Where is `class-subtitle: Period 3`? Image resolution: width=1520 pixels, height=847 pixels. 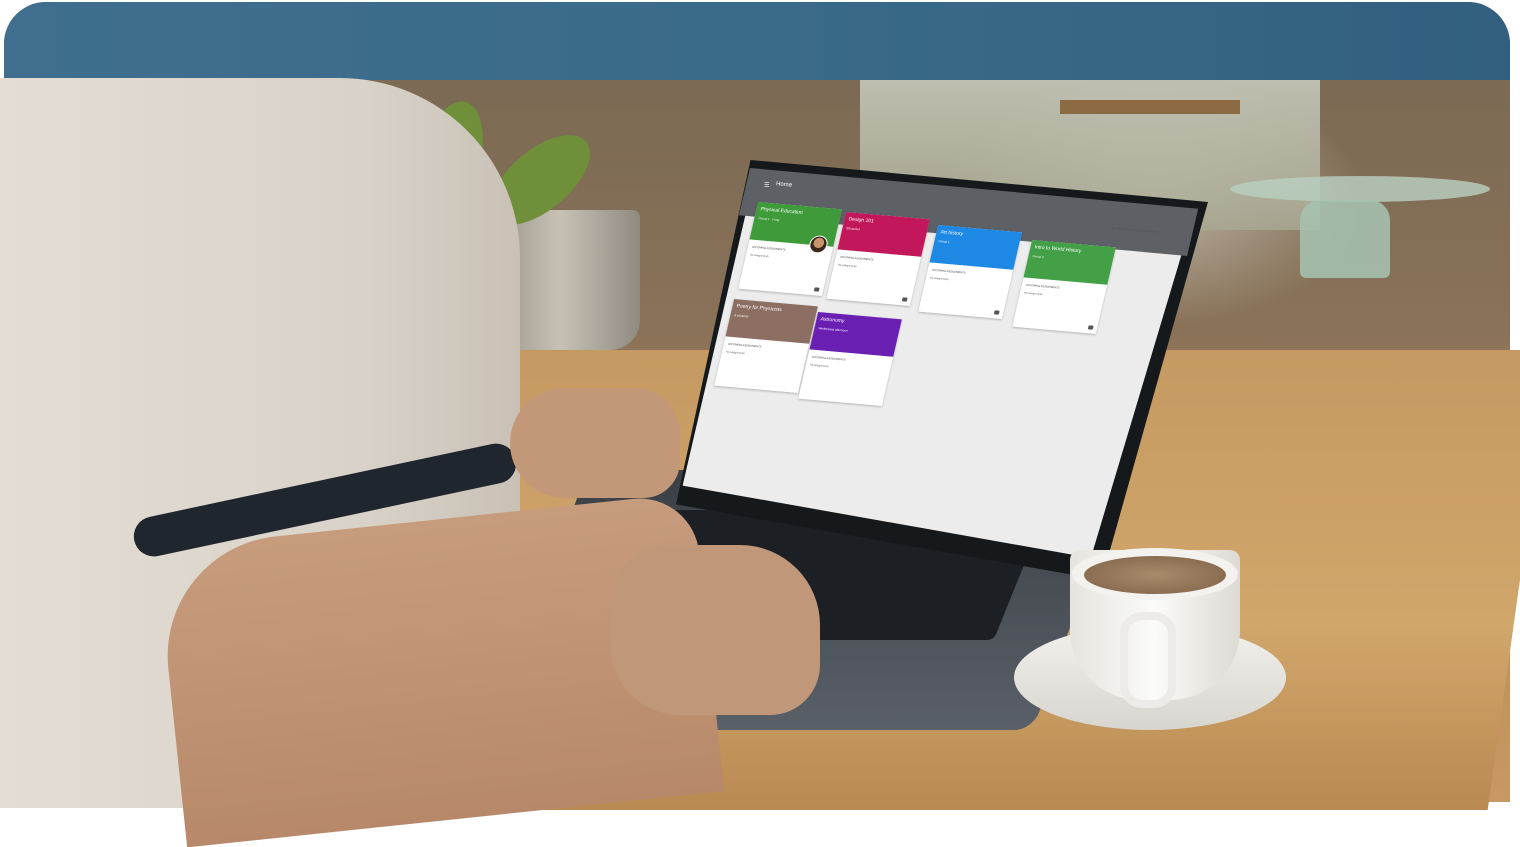
class-subtitle: Period 3 is located at coordinates (1038, 257).